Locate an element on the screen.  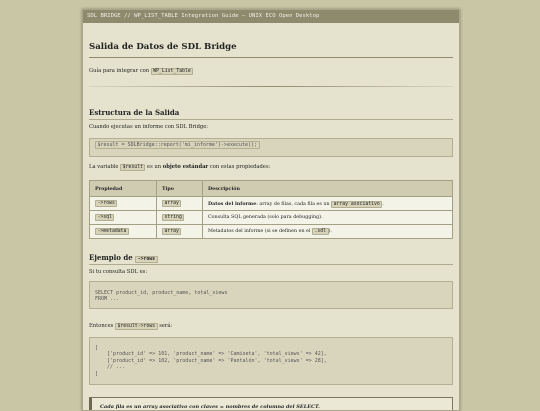
title-divider is located at coordinates (271, 57).